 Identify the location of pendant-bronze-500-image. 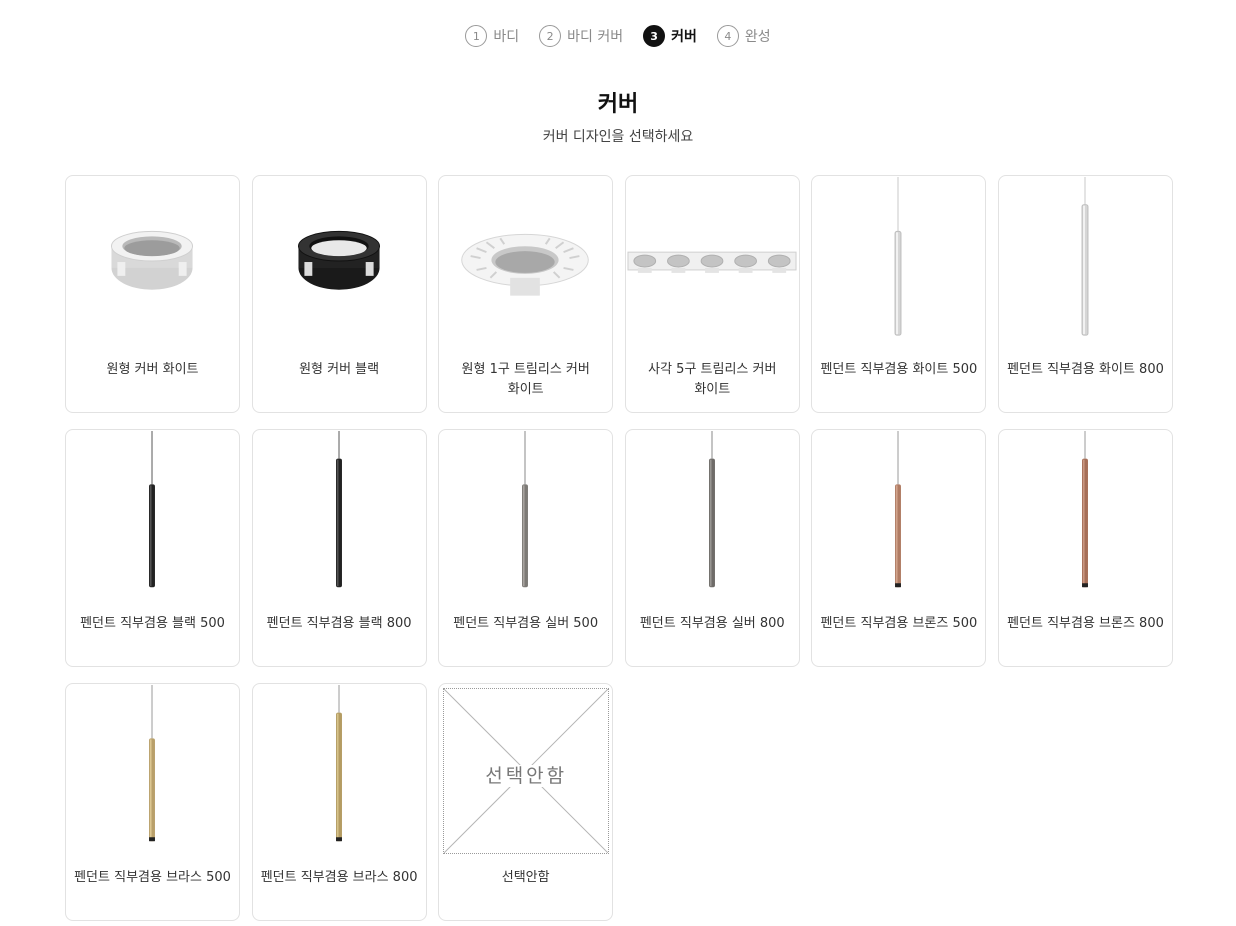
(898, 518).